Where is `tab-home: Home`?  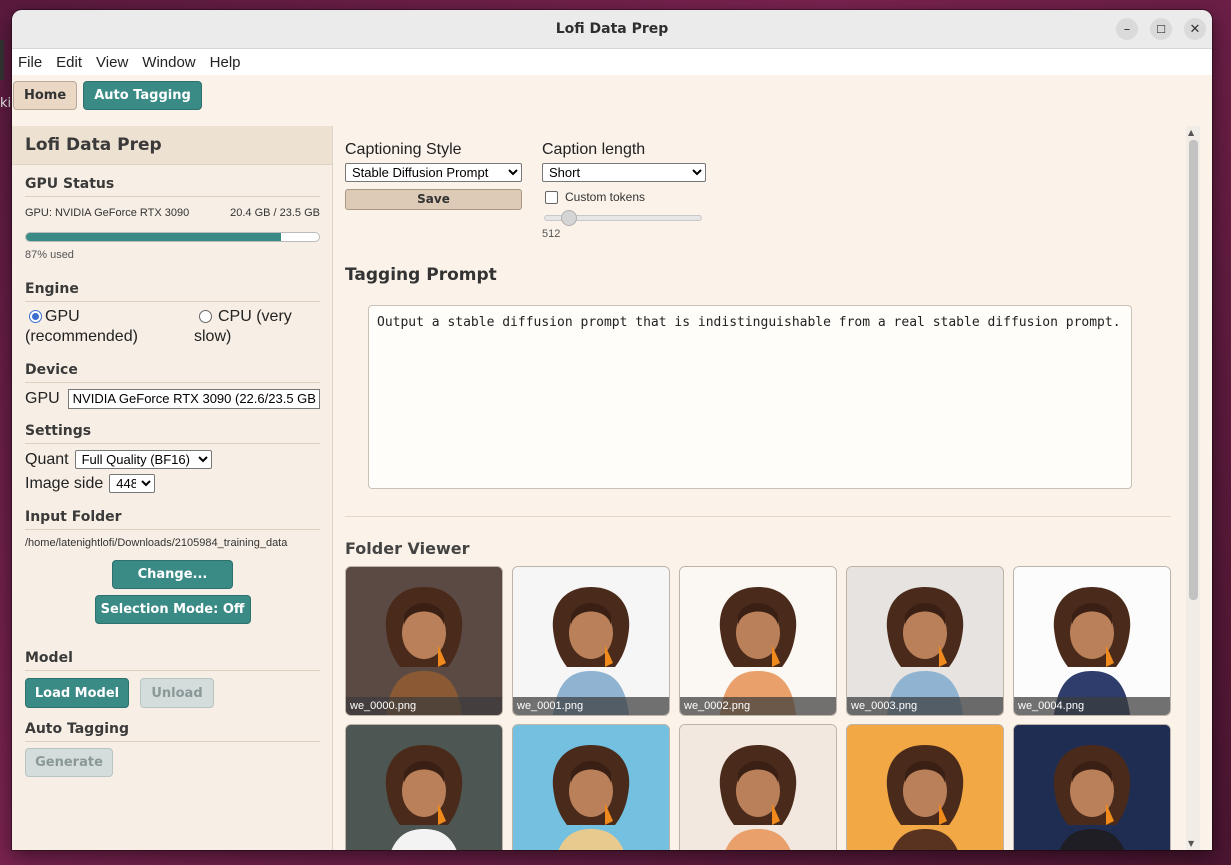 tab-home: Home is located at coordinates (45, 95).